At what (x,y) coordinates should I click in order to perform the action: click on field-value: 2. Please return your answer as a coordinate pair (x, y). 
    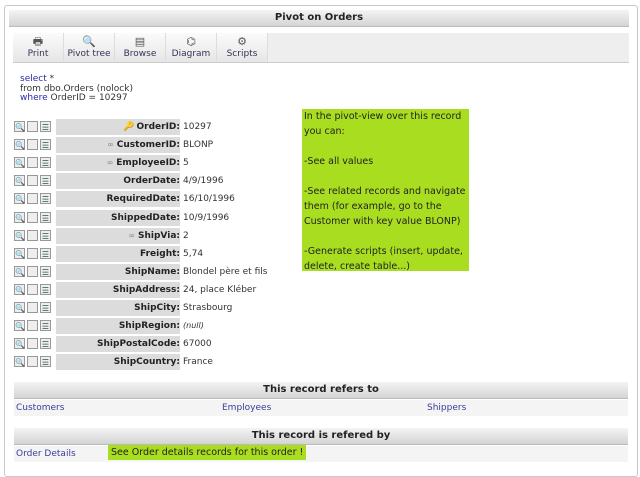
    Looking at the image, I should click on (186, 235).